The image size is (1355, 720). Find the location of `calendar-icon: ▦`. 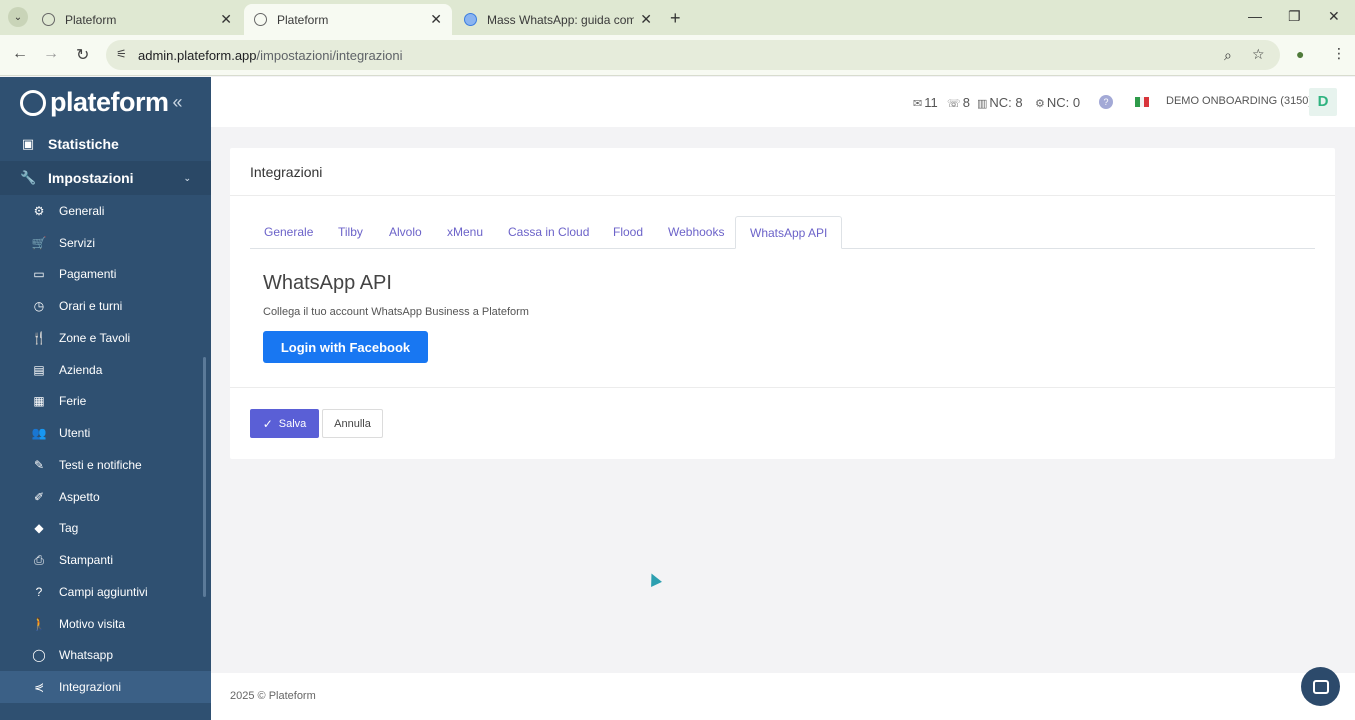

calendar-icon: ▦ is located at coordinates (39, 401).